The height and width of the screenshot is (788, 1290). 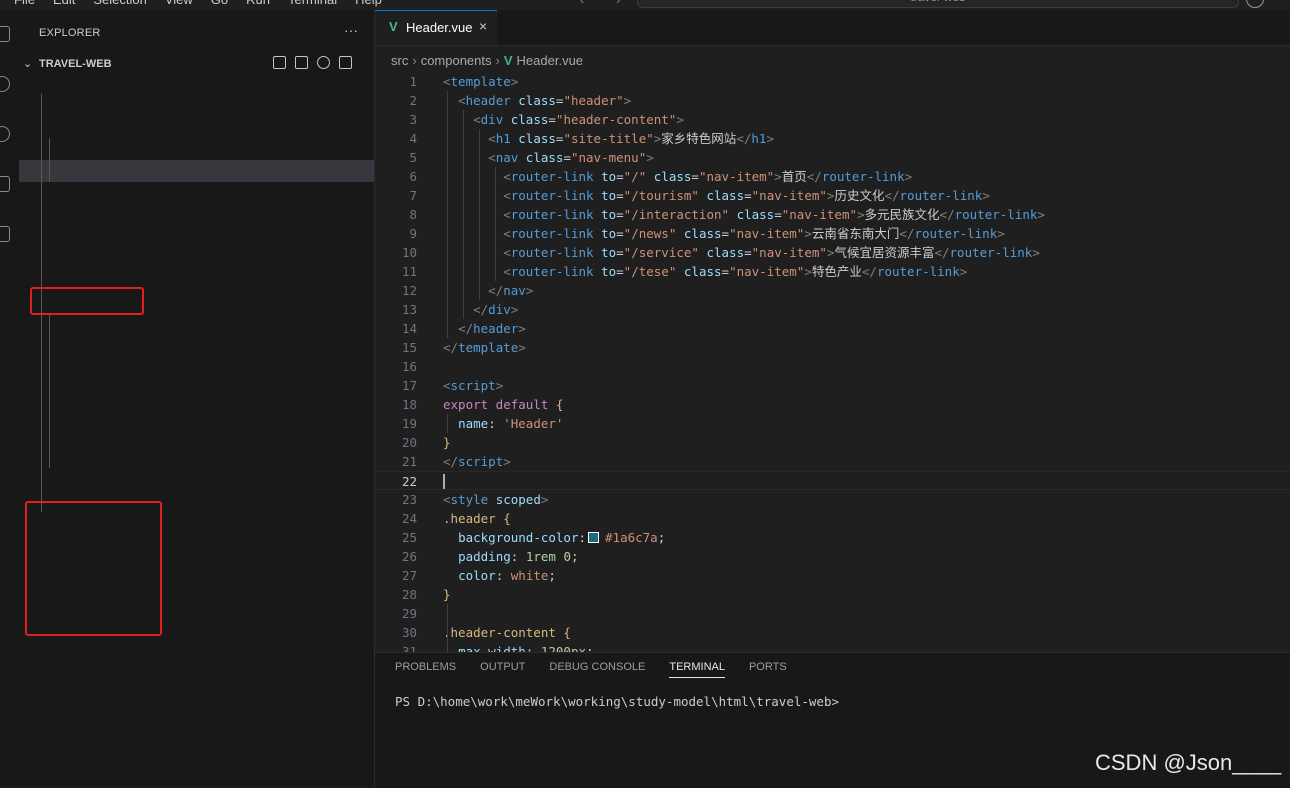 What do you see at coordinates (832, 347) in the screenshot?
I see `code-line: 15 </template>` at bounding box center [832, 347].